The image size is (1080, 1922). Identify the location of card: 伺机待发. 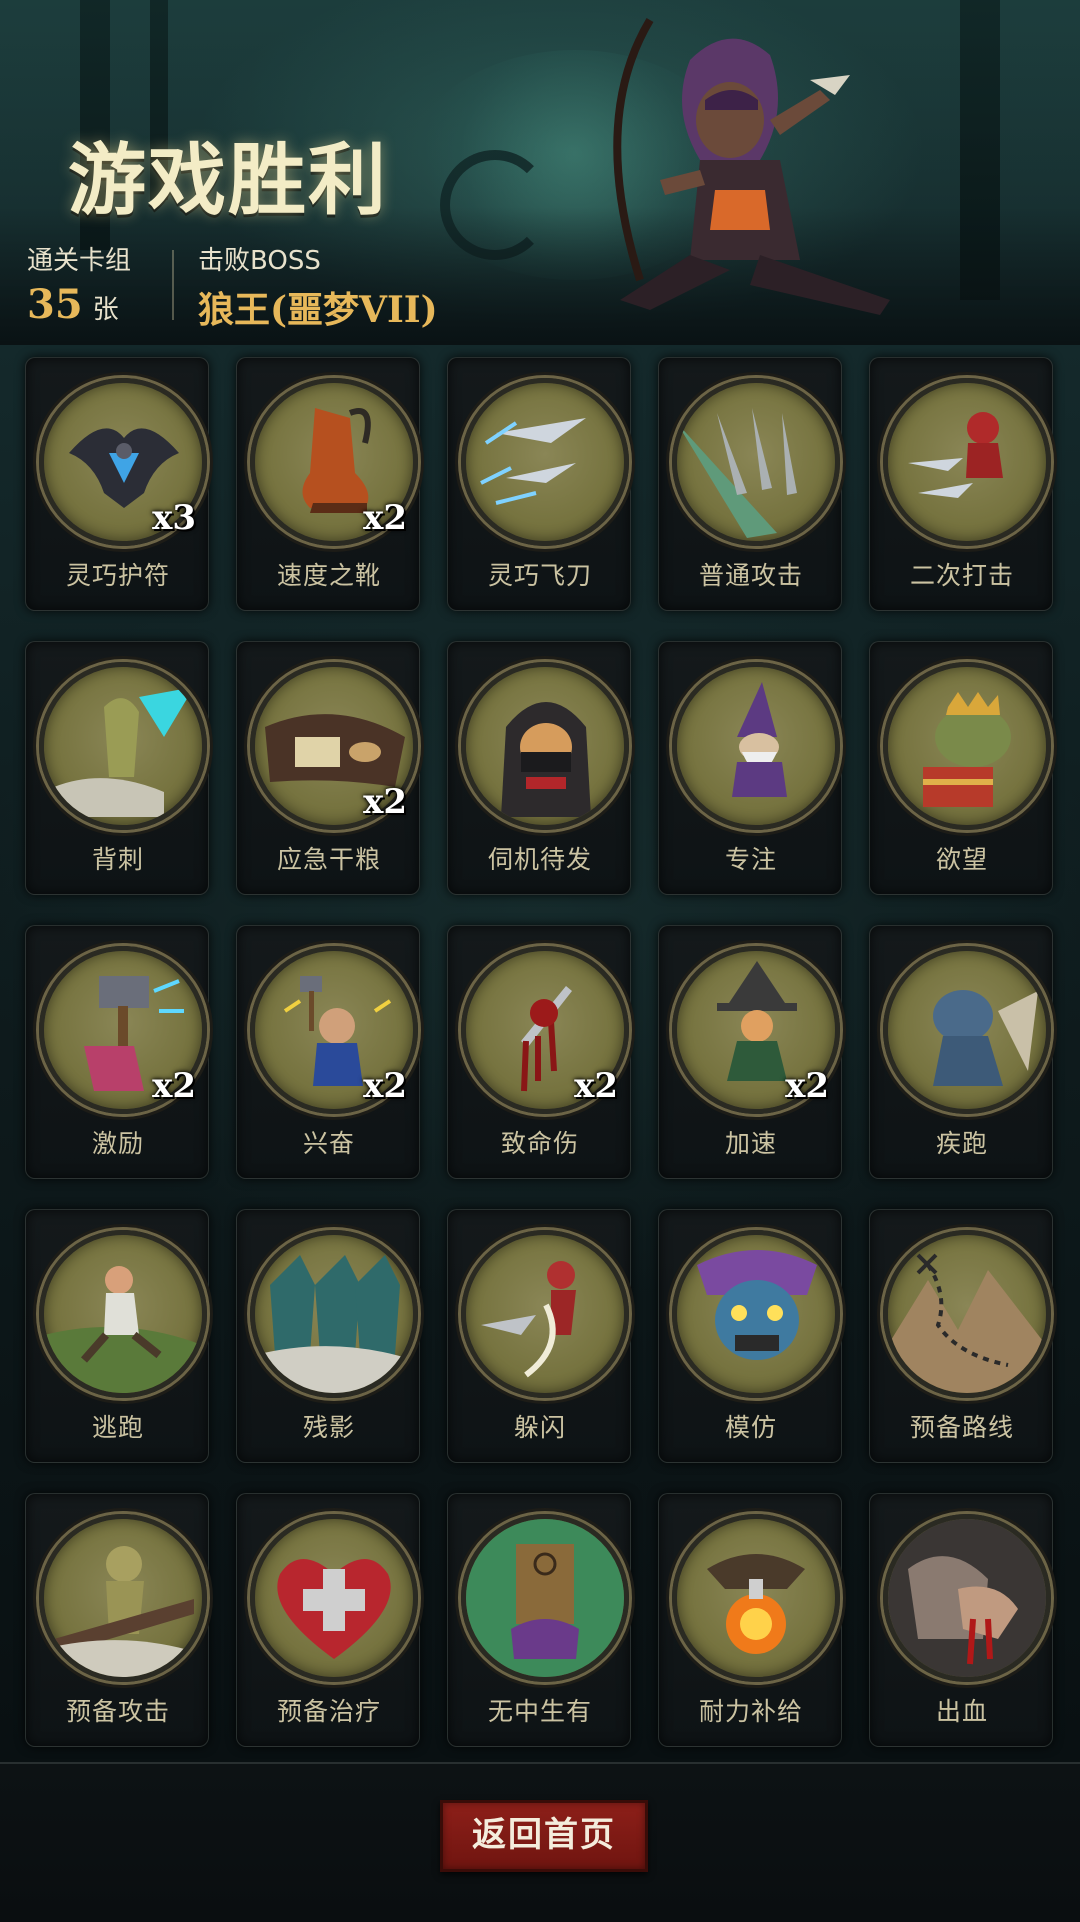
(539, 768).